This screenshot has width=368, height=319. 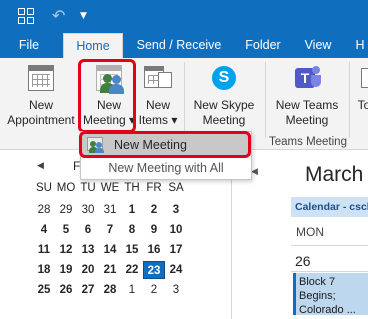 What do you see at coordinates (263, 45) in the screenshot?
I see `tab-folder: Folder` at bounding box center [263, 45].